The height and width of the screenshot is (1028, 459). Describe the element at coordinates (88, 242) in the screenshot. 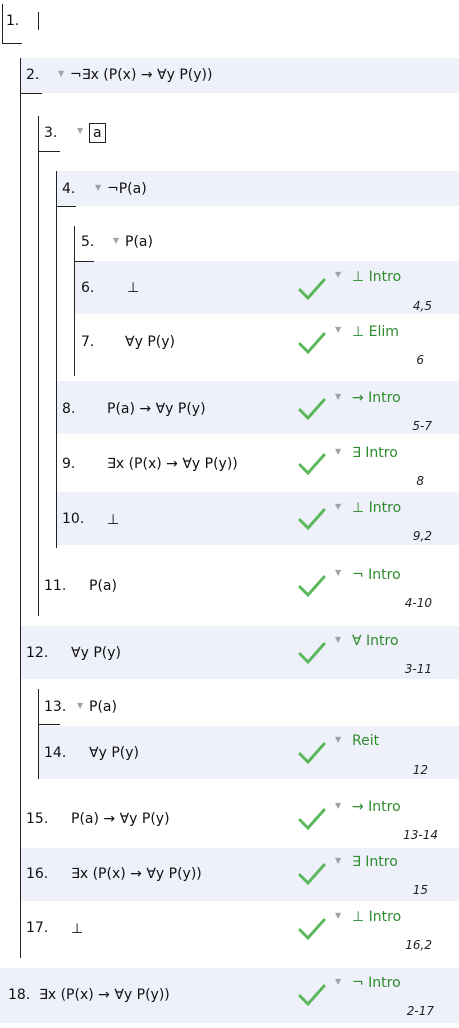

I see `line-number: 5.` at that location.